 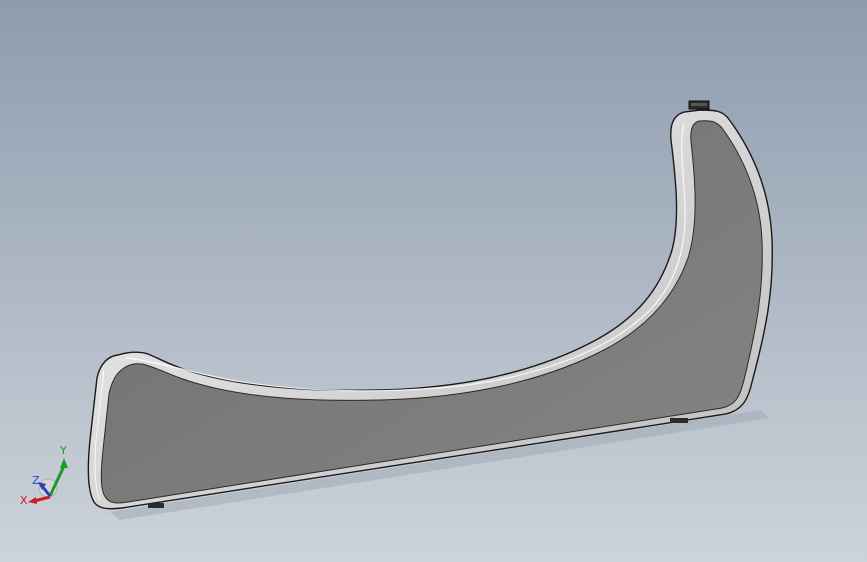 I want to click on y-axis-label: Y, so click(x=63, y=450).